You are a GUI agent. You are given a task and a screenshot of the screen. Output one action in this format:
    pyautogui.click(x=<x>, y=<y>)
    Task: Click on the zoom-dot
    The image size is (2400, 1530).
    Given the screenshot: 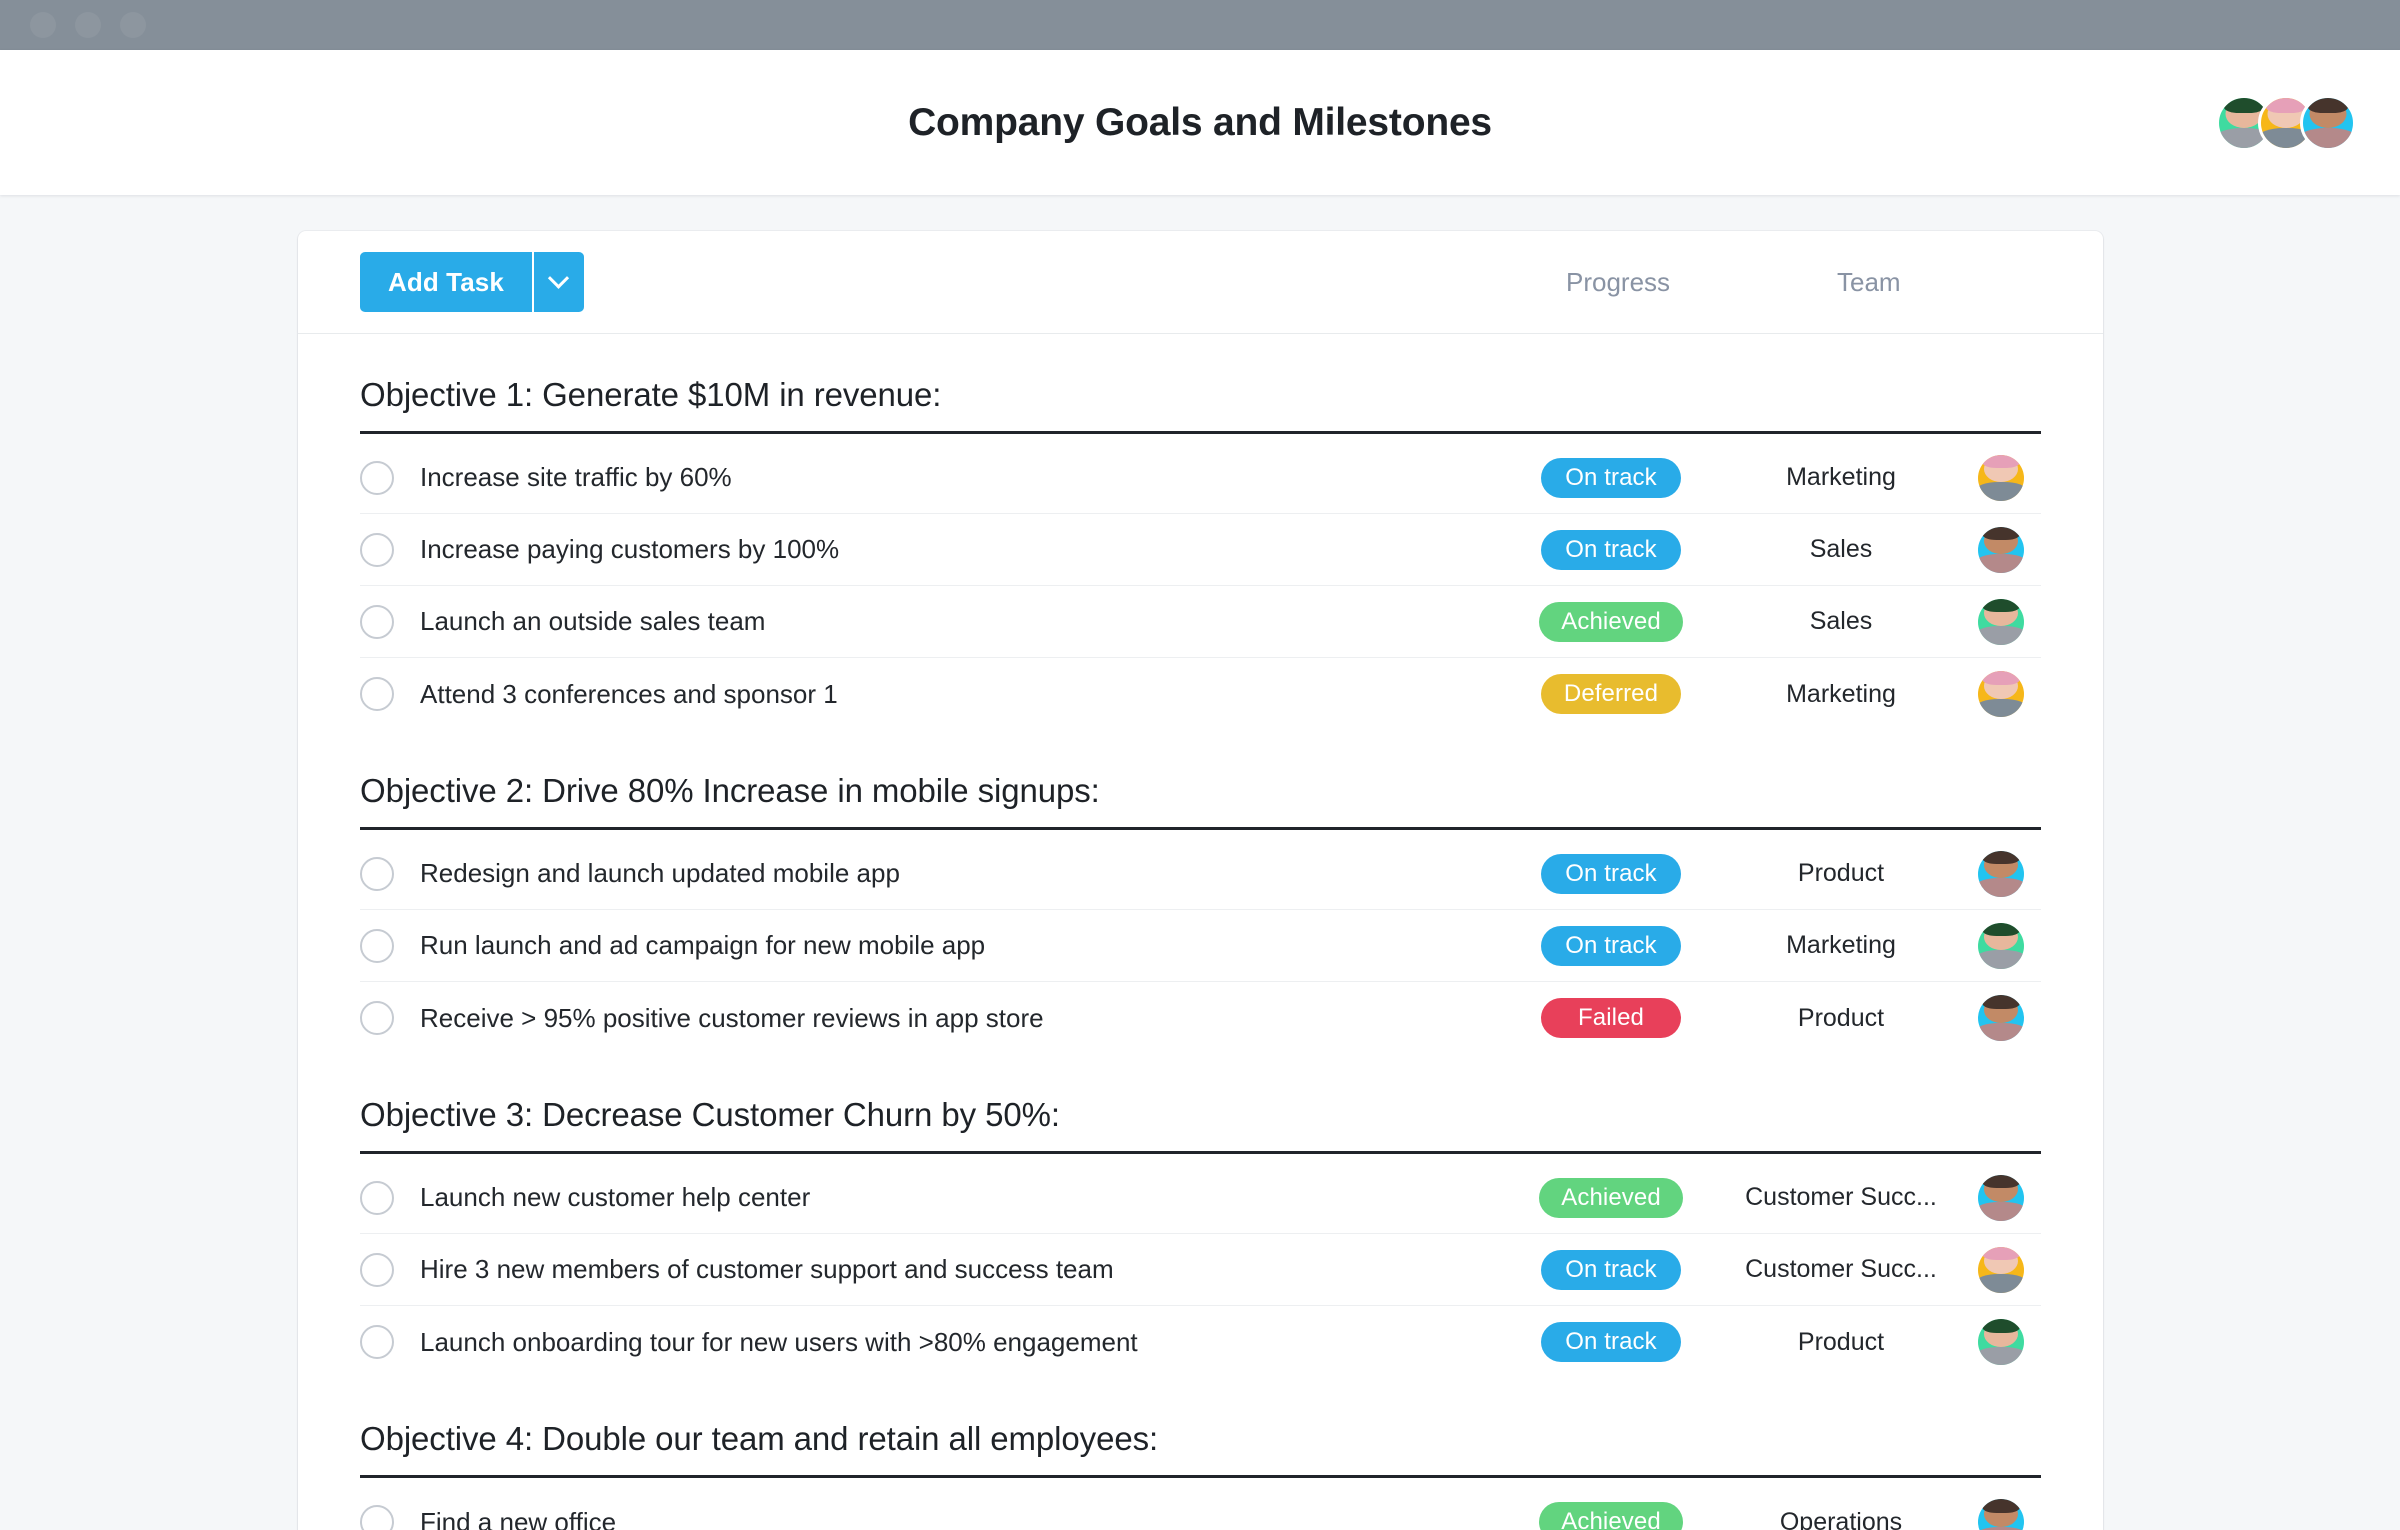 What is the action you would take?
    pyautogui.click(x=133, y=25)
    